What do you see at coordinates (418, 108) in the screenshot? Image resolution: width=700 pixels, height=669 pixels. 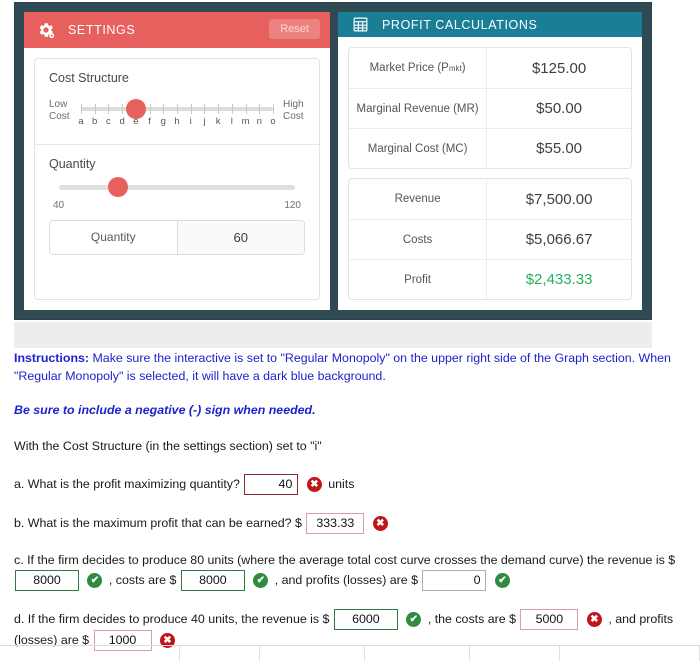 I see `metric-label-cell: Marginal Revenue (MR)` at bounding box center [418, 108].